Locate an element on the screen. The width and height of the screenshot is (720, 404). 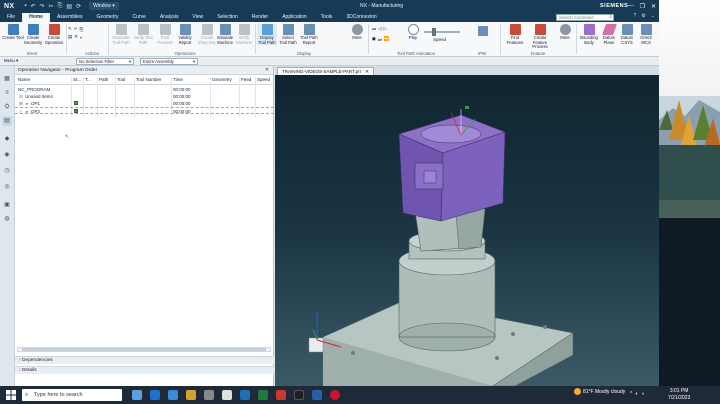
column-time: Time is located at coordinates (178, 79).